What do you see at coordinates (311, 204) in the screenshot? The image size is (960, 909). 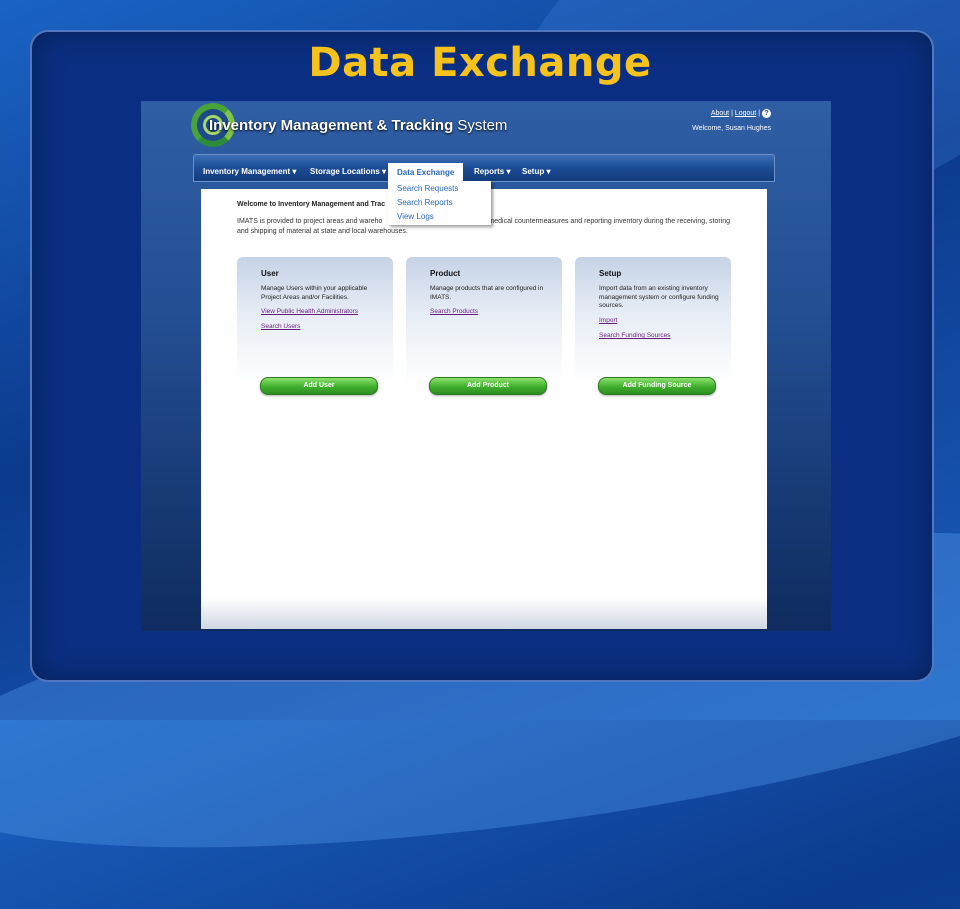 I see `welcome-heading: Welcome to Inventory Management and Trac` at bounding box center [311, 204].